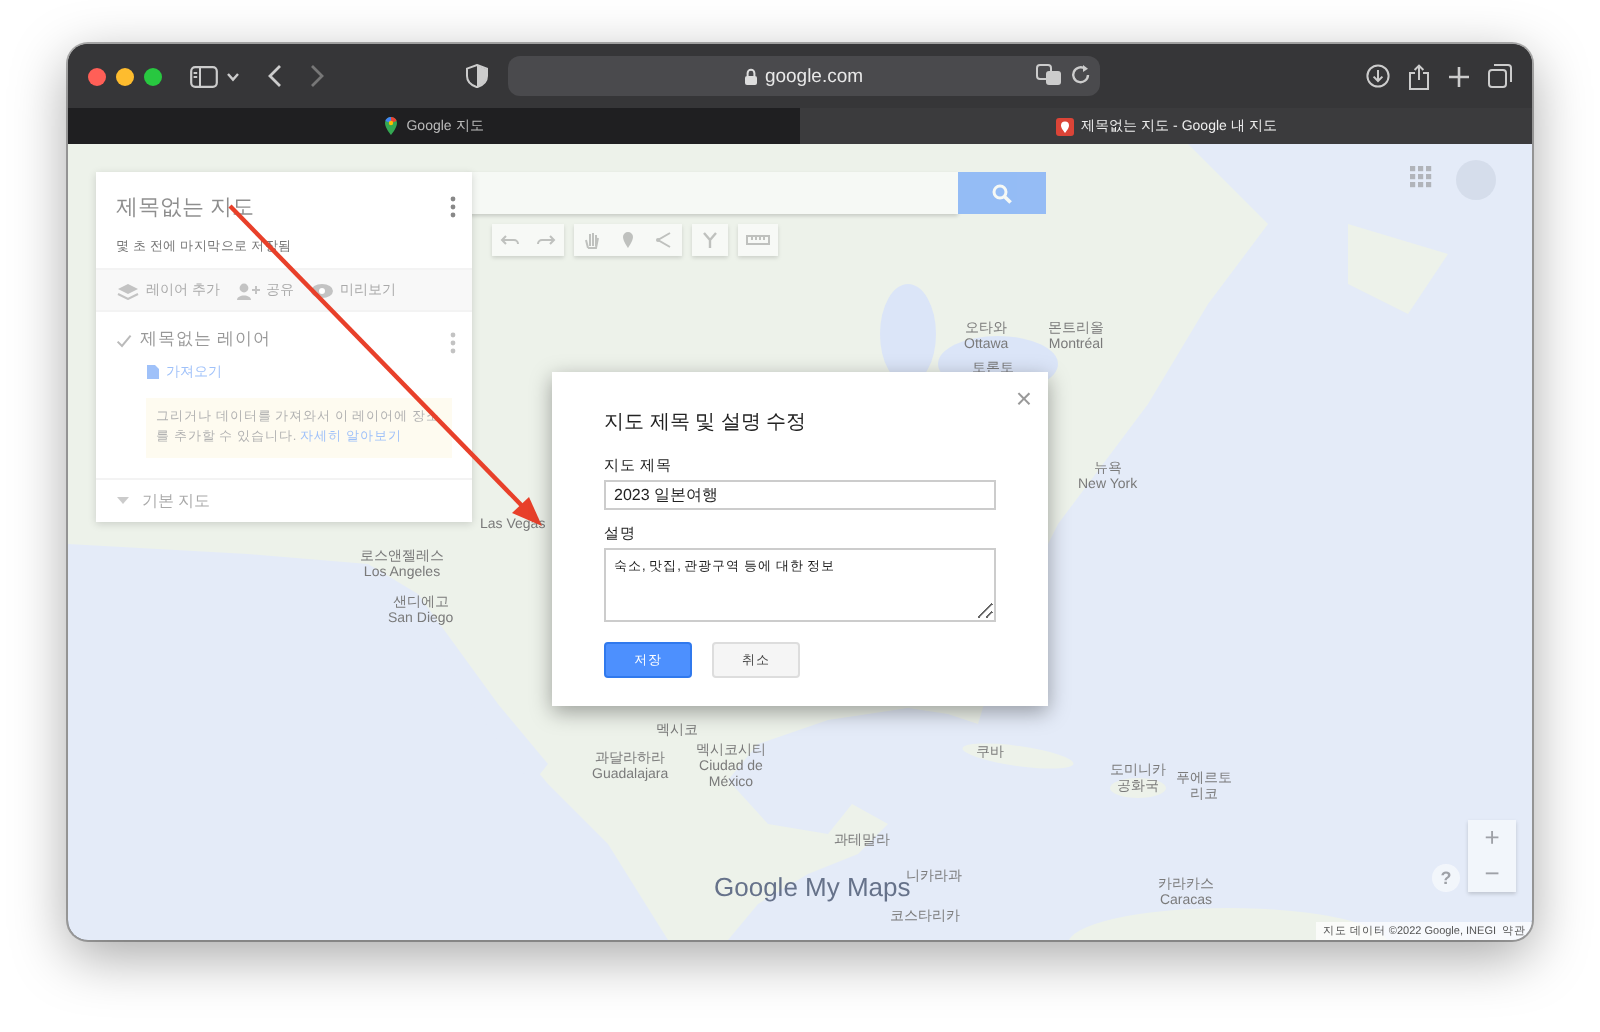 Image resolution: width=1600 pixels, height=1032 pixels. I want to click on url-text: google.com, so click(814, 76).